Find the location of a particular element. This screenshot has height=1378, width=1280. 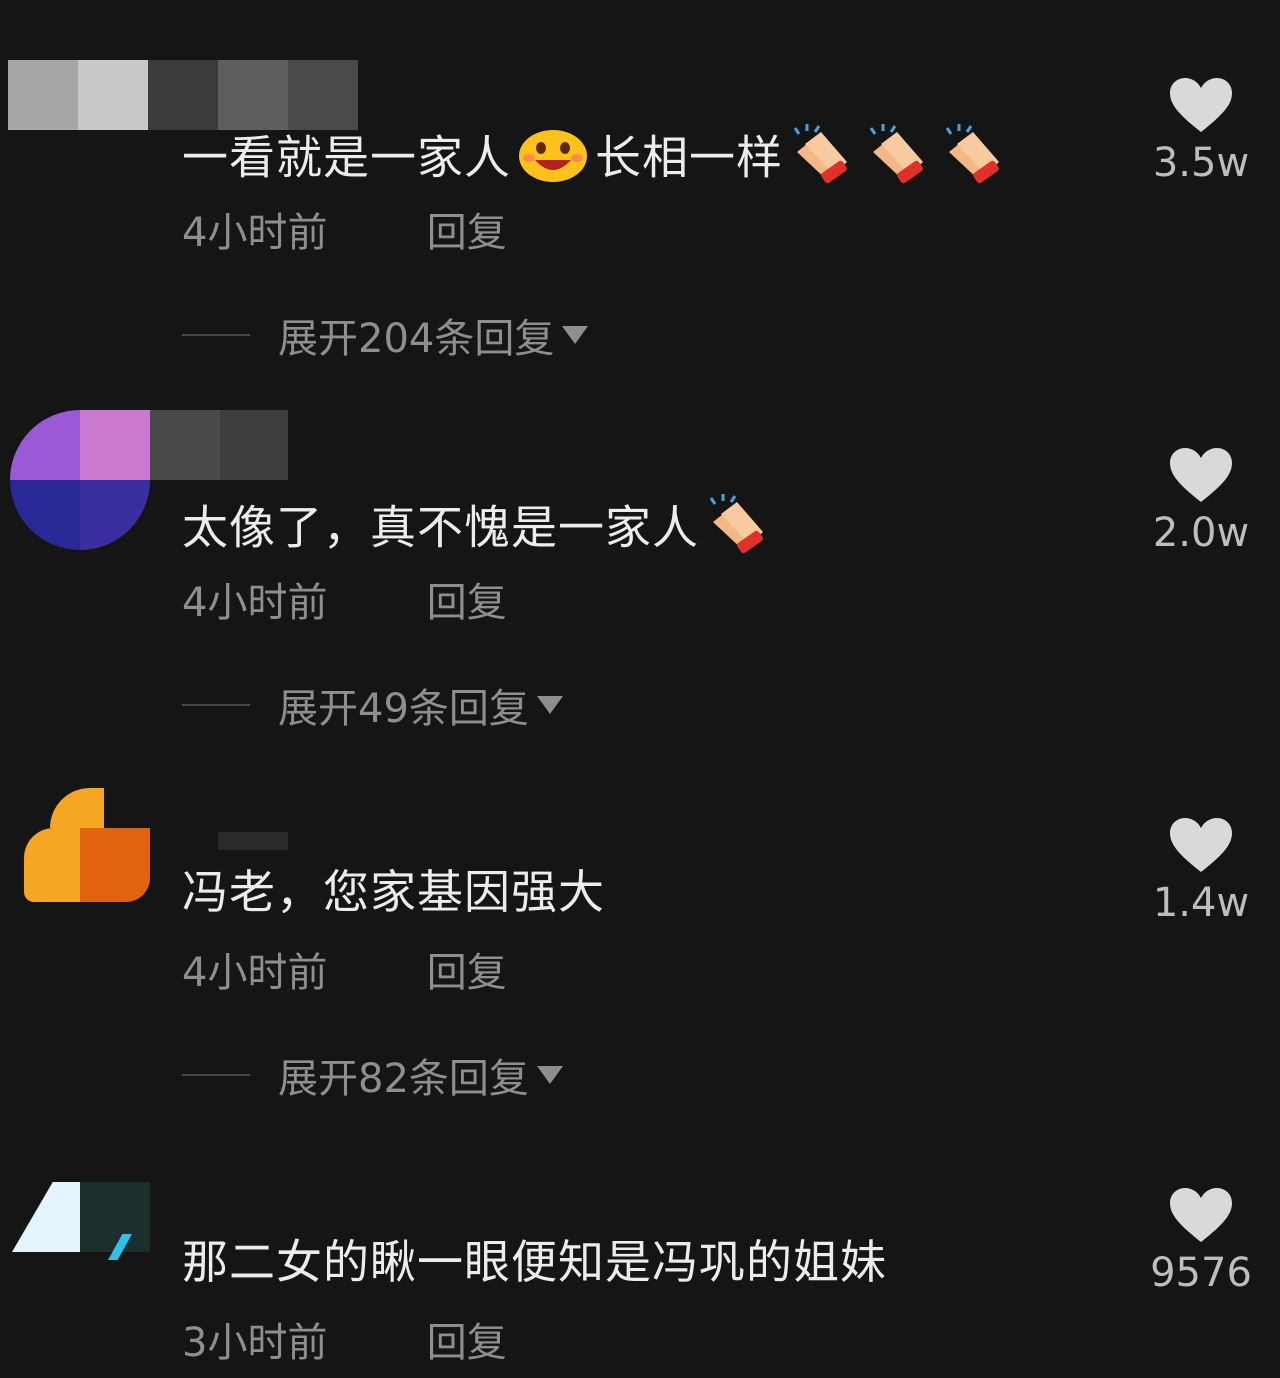

comment-text: 一看就是一家人 长相一样 is located at coordinates (596, 161).